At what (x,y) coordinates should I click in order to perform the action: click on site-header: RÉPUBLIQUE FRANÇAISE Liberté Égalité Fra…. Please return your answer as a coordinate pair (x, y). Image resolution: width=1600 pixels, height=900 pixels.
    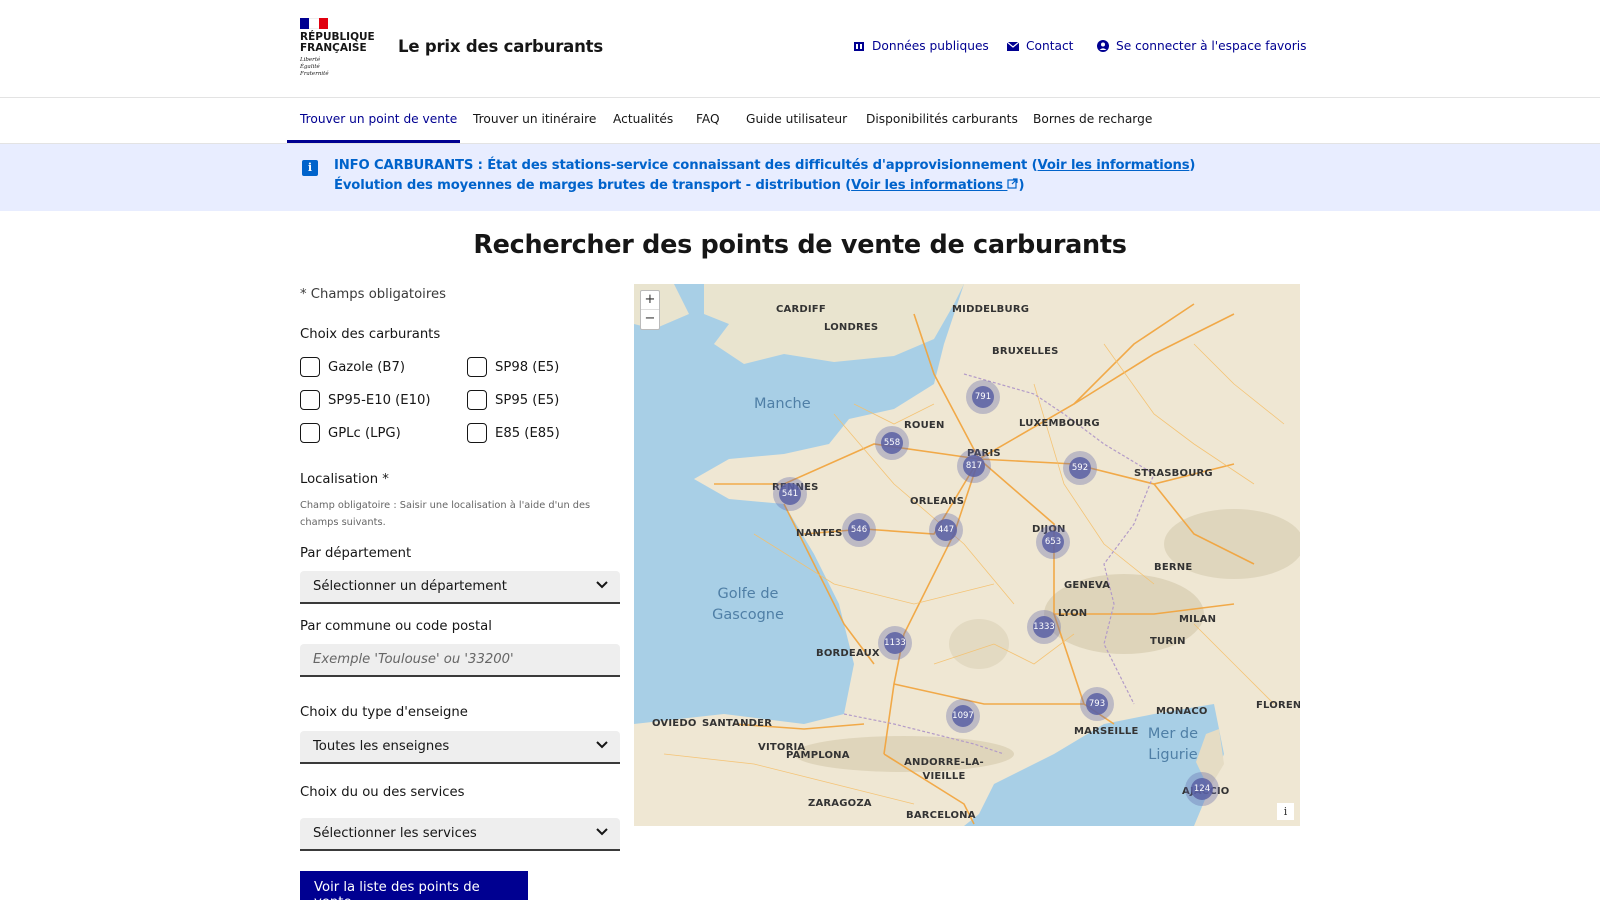
    Looking at the image, I should click on (800, 49).